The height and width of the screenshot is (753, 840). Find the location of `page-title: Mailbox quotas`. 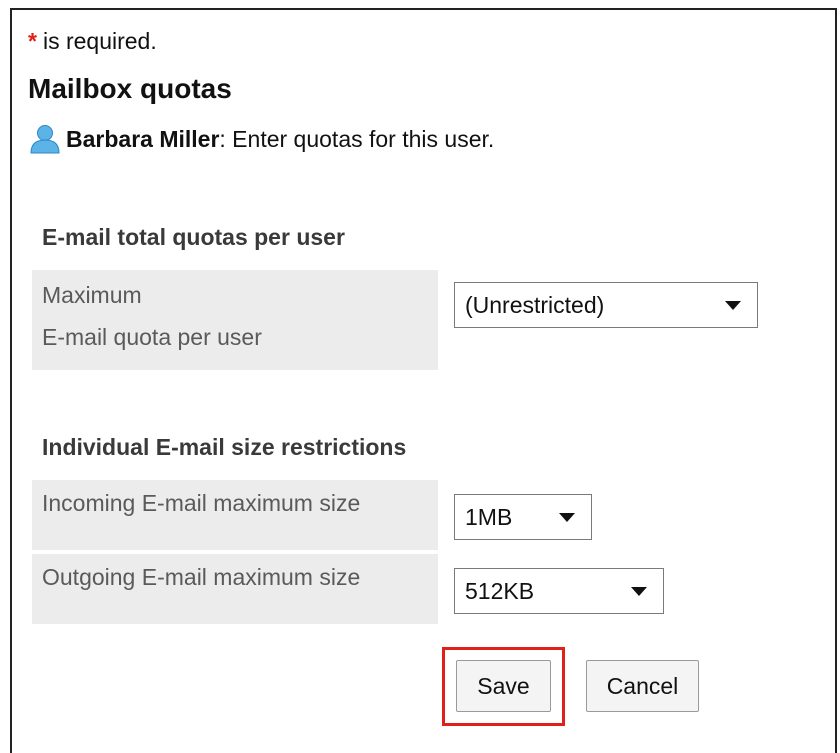

page-title: Mailbox quotas is located at coordinates (130, 88).